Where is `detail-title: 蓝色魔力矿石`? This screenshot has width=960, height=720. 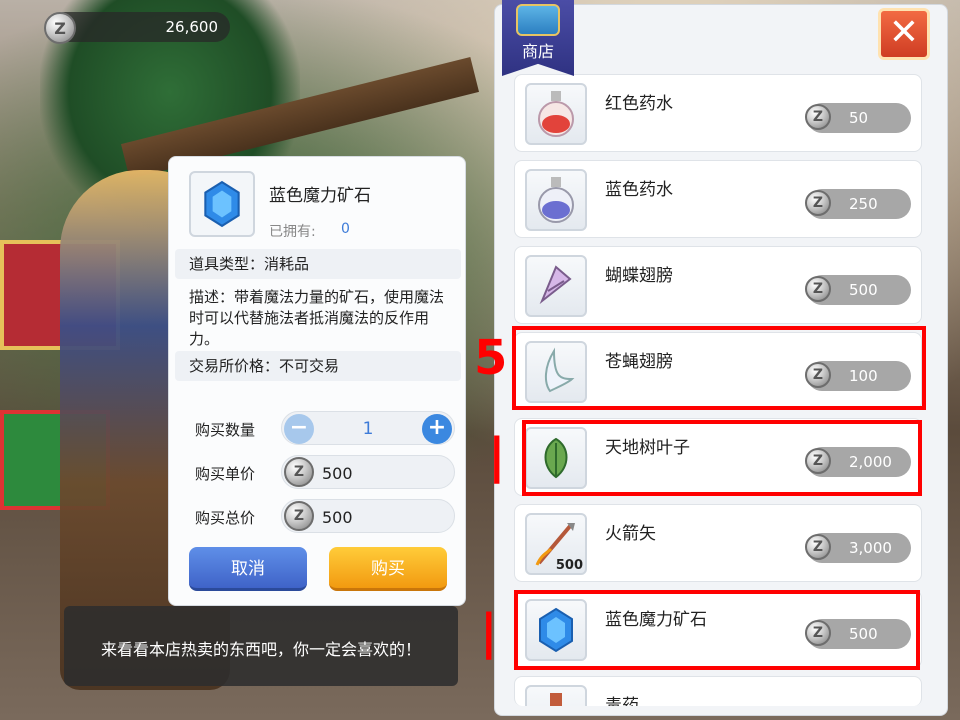 detail-title: 蓝色魔力矿石 is located at coordinates (320, 196).